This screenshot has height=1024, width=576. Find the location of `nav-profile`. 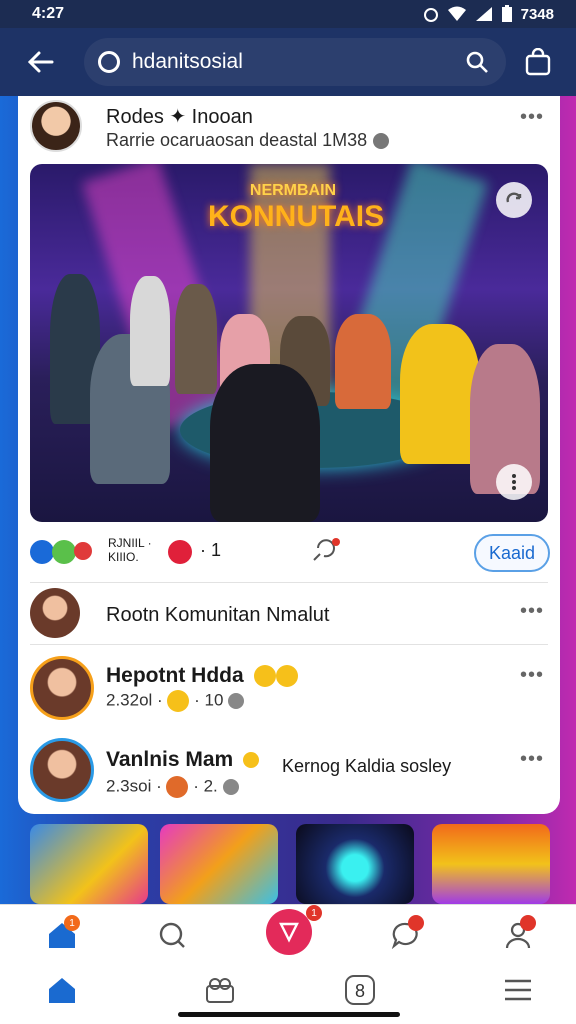

nav-profile is located at coordinates (518, 935).